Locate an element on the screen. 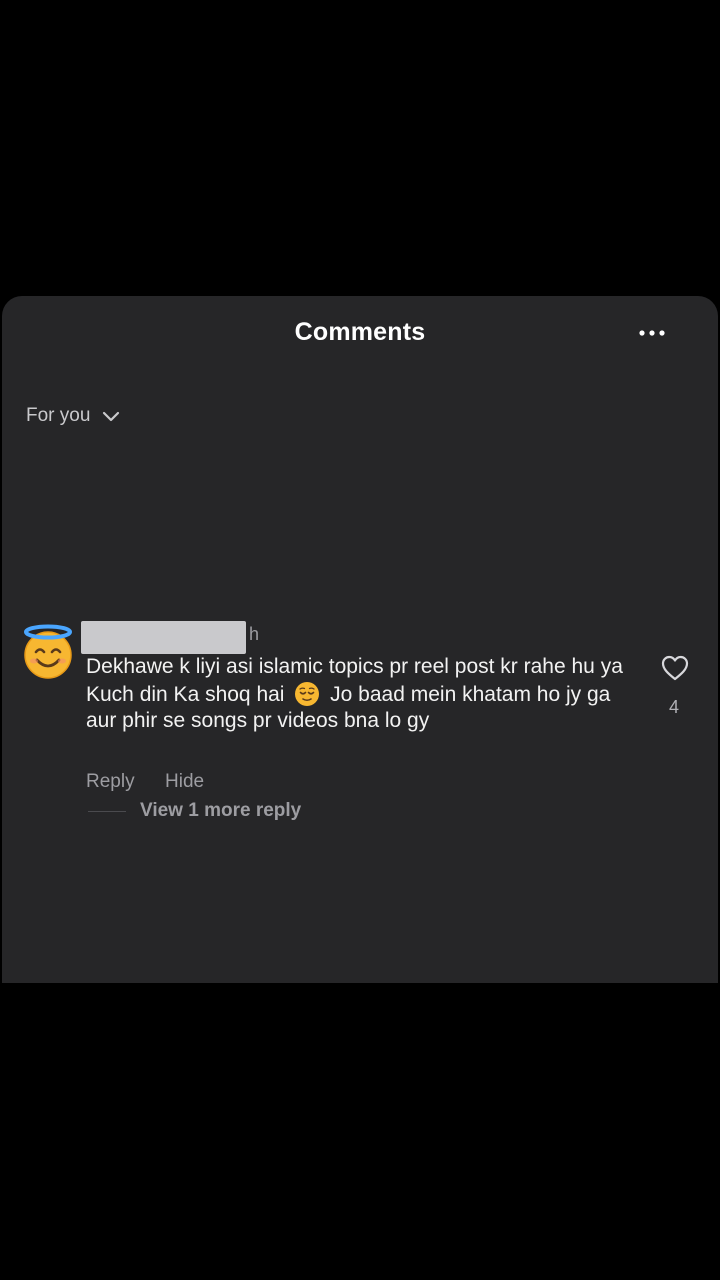  more-horizontal-icon is located at coordinates (652, 333).